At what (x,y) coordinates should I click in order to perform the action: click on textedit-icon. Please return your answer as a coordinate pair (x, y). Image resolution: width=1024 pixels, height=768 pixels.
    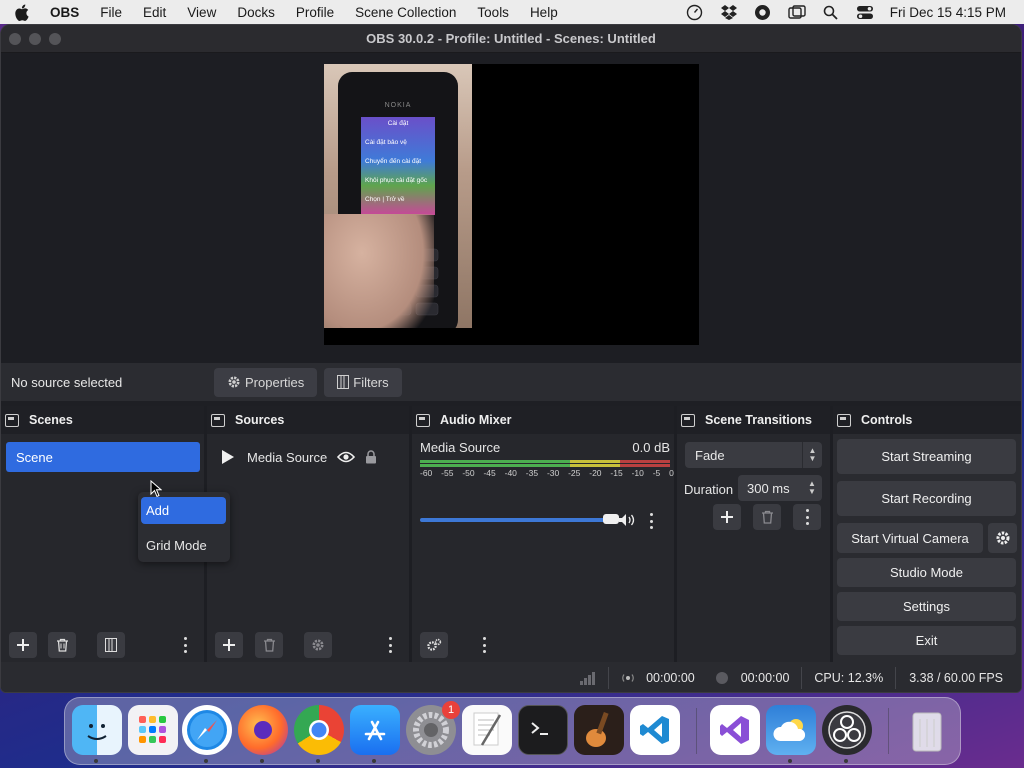
    Looking at the image, I should click on (487, 730).